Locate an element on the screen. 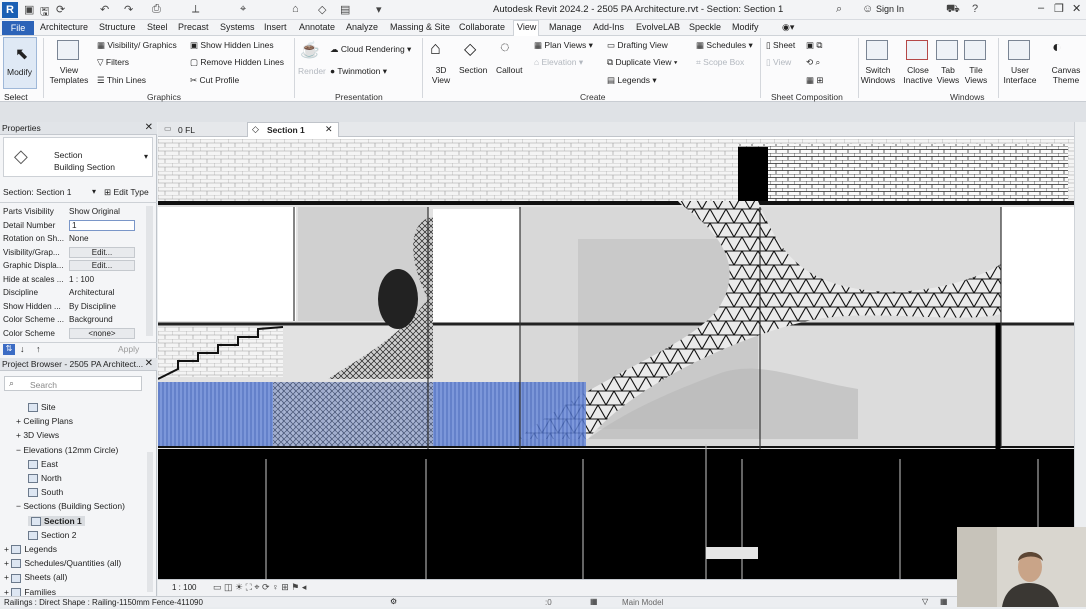 This screenshot has height=609, width=1086. tab-view: View is located at coordinates (526, 27).